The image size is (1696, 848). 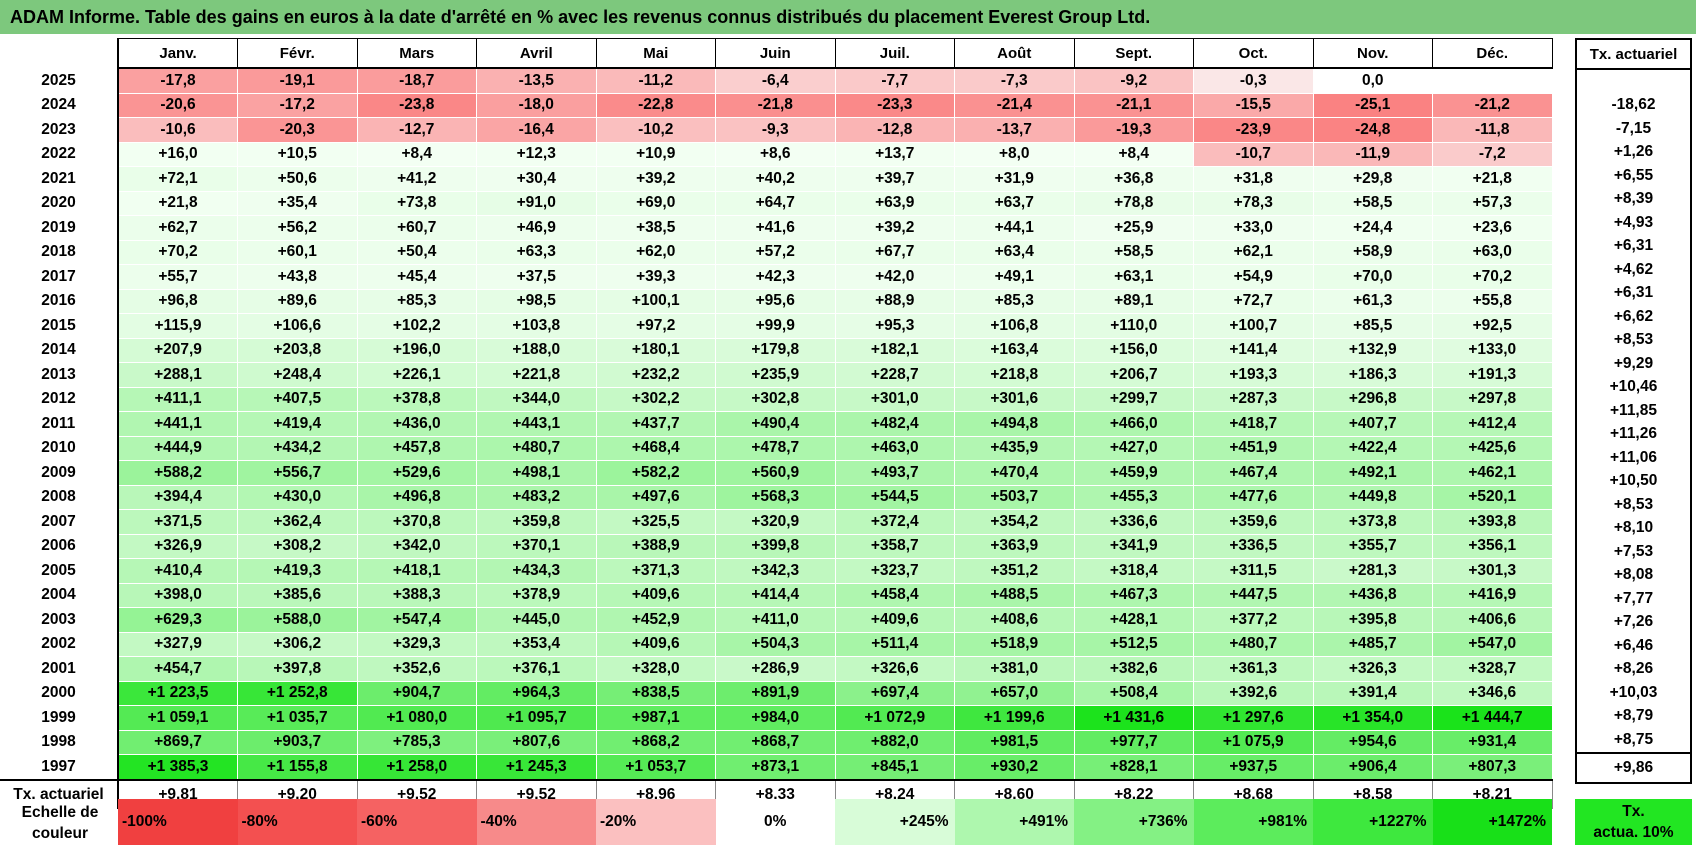 I want to click on gain-cell: +89,6, so click(x=297, y=301).